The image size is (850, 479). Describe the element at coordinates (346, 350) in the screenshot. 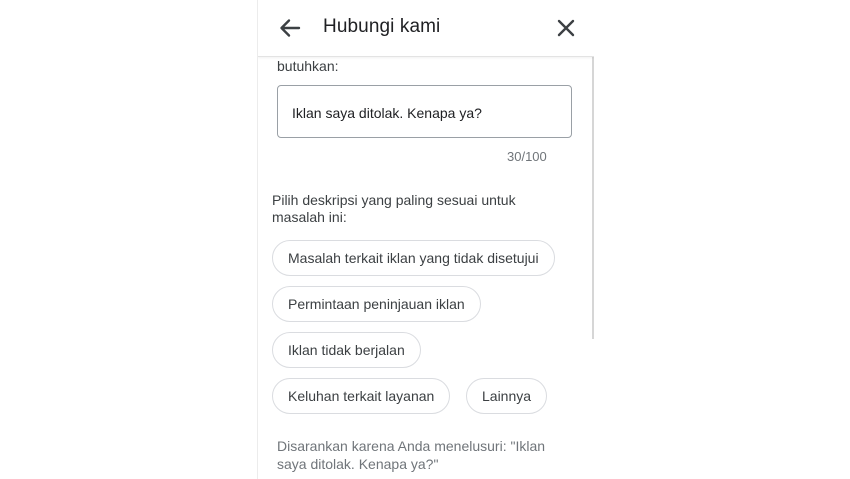

I see `chip-ads-not-running: Iklan tidak berjalan` at that location.